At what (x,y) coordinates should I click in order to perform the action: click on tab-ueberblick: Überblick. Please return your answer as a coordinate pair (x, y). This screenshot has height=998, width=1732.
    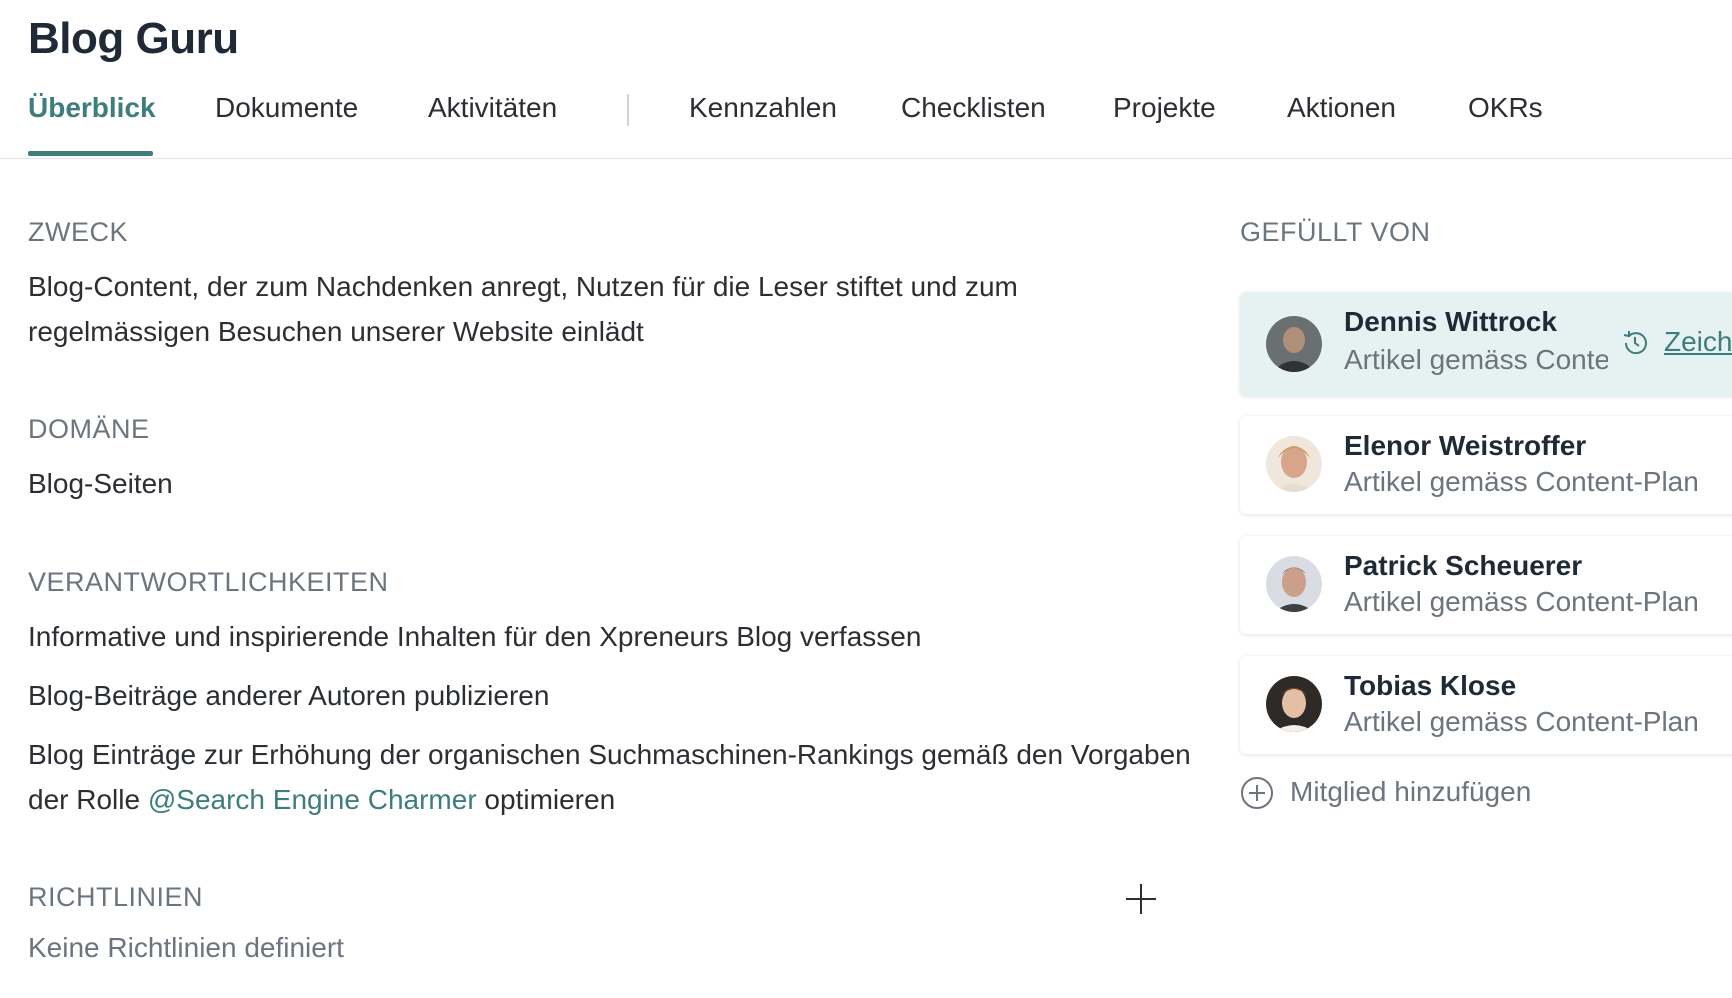
    Looking at the image, I should click on (92, 108).